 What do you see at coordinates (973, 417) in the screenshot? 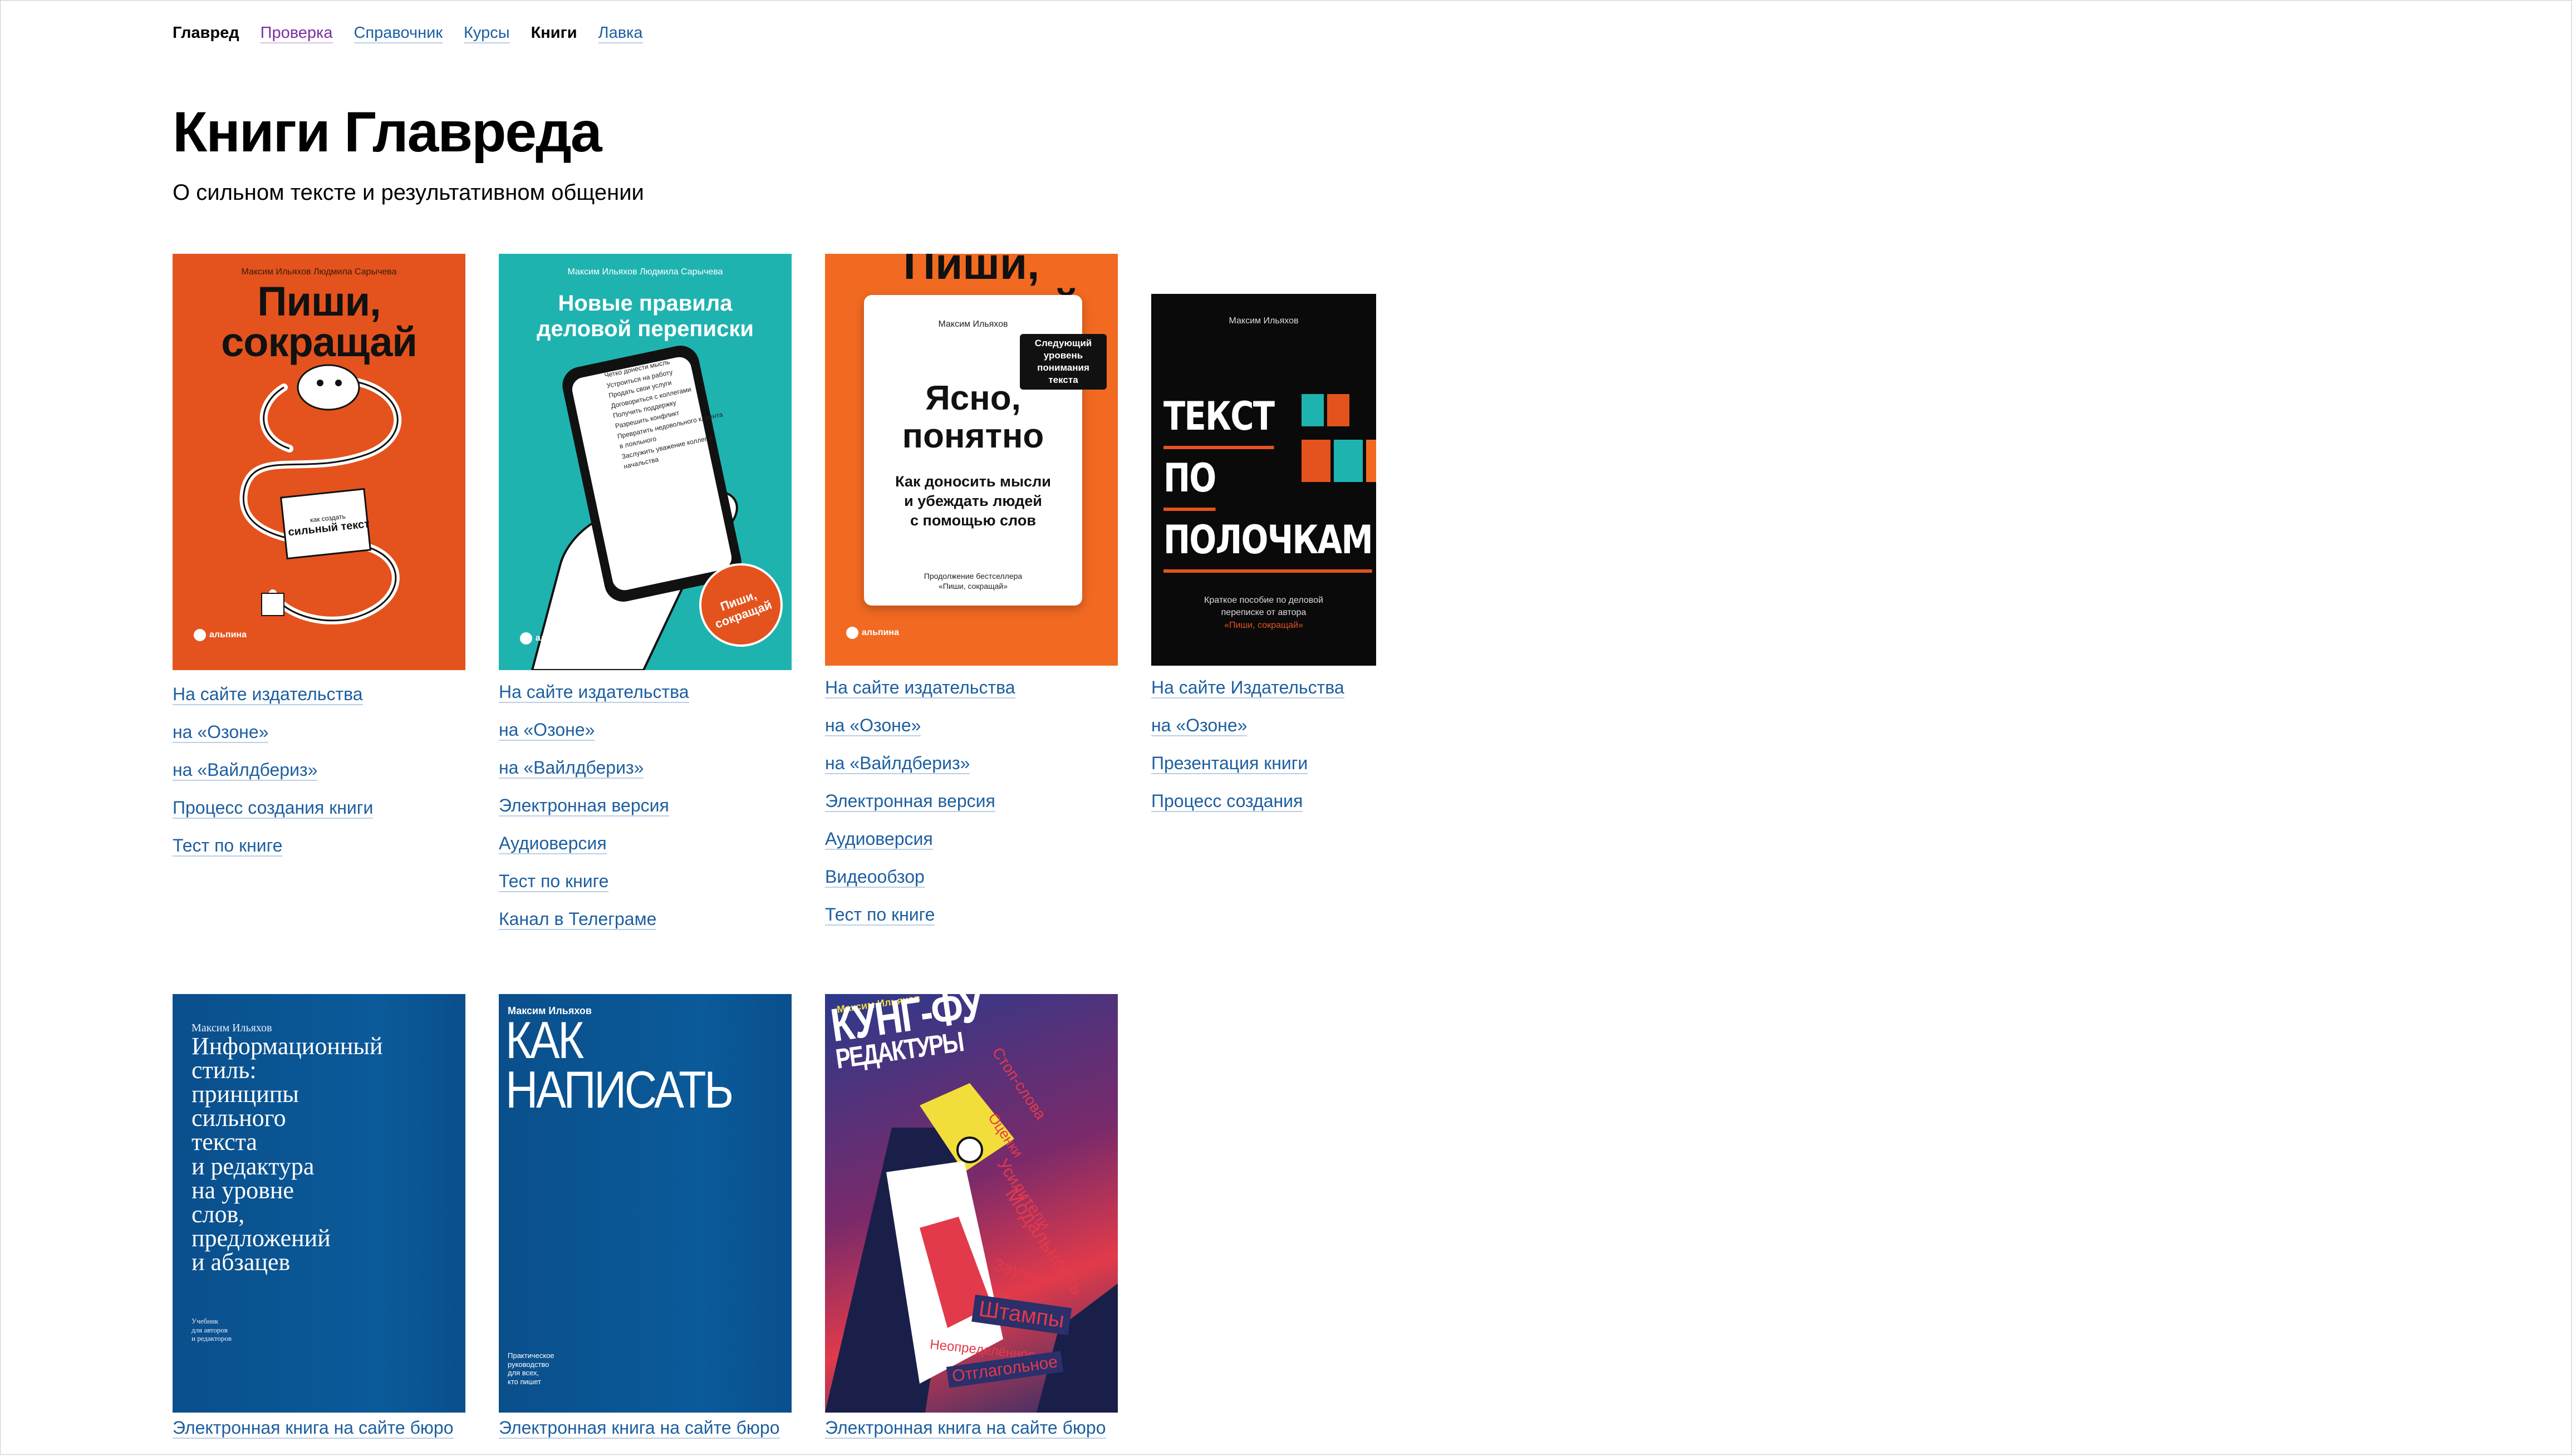
I see `cover-title: Ясно, понятно` at bounding box center [973, 417].